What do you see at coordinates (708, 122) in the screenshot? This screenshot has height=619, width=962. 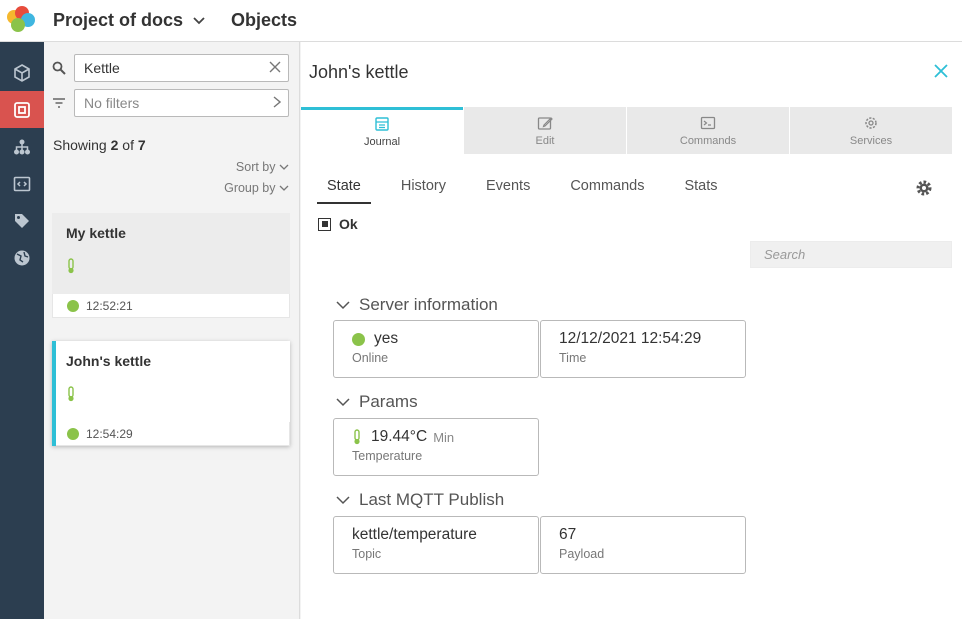 I see `terminal-icon` at bounding box center [708, 122].